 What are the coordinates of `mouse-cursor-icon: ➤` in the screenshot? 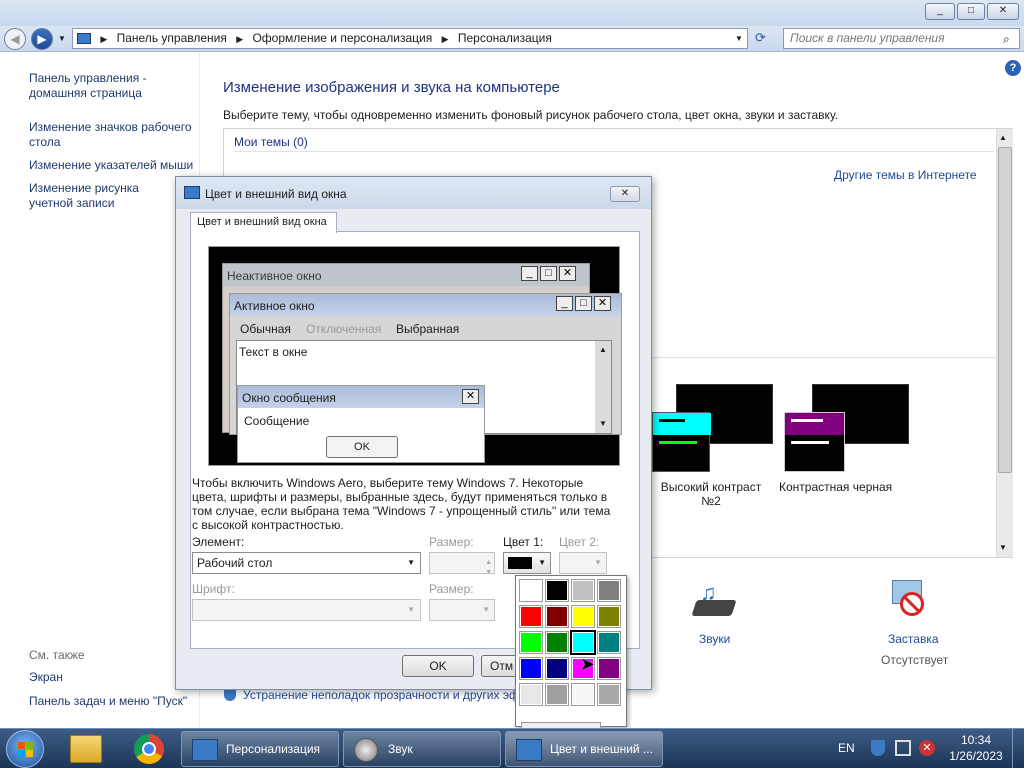 It's located at (588, 664).